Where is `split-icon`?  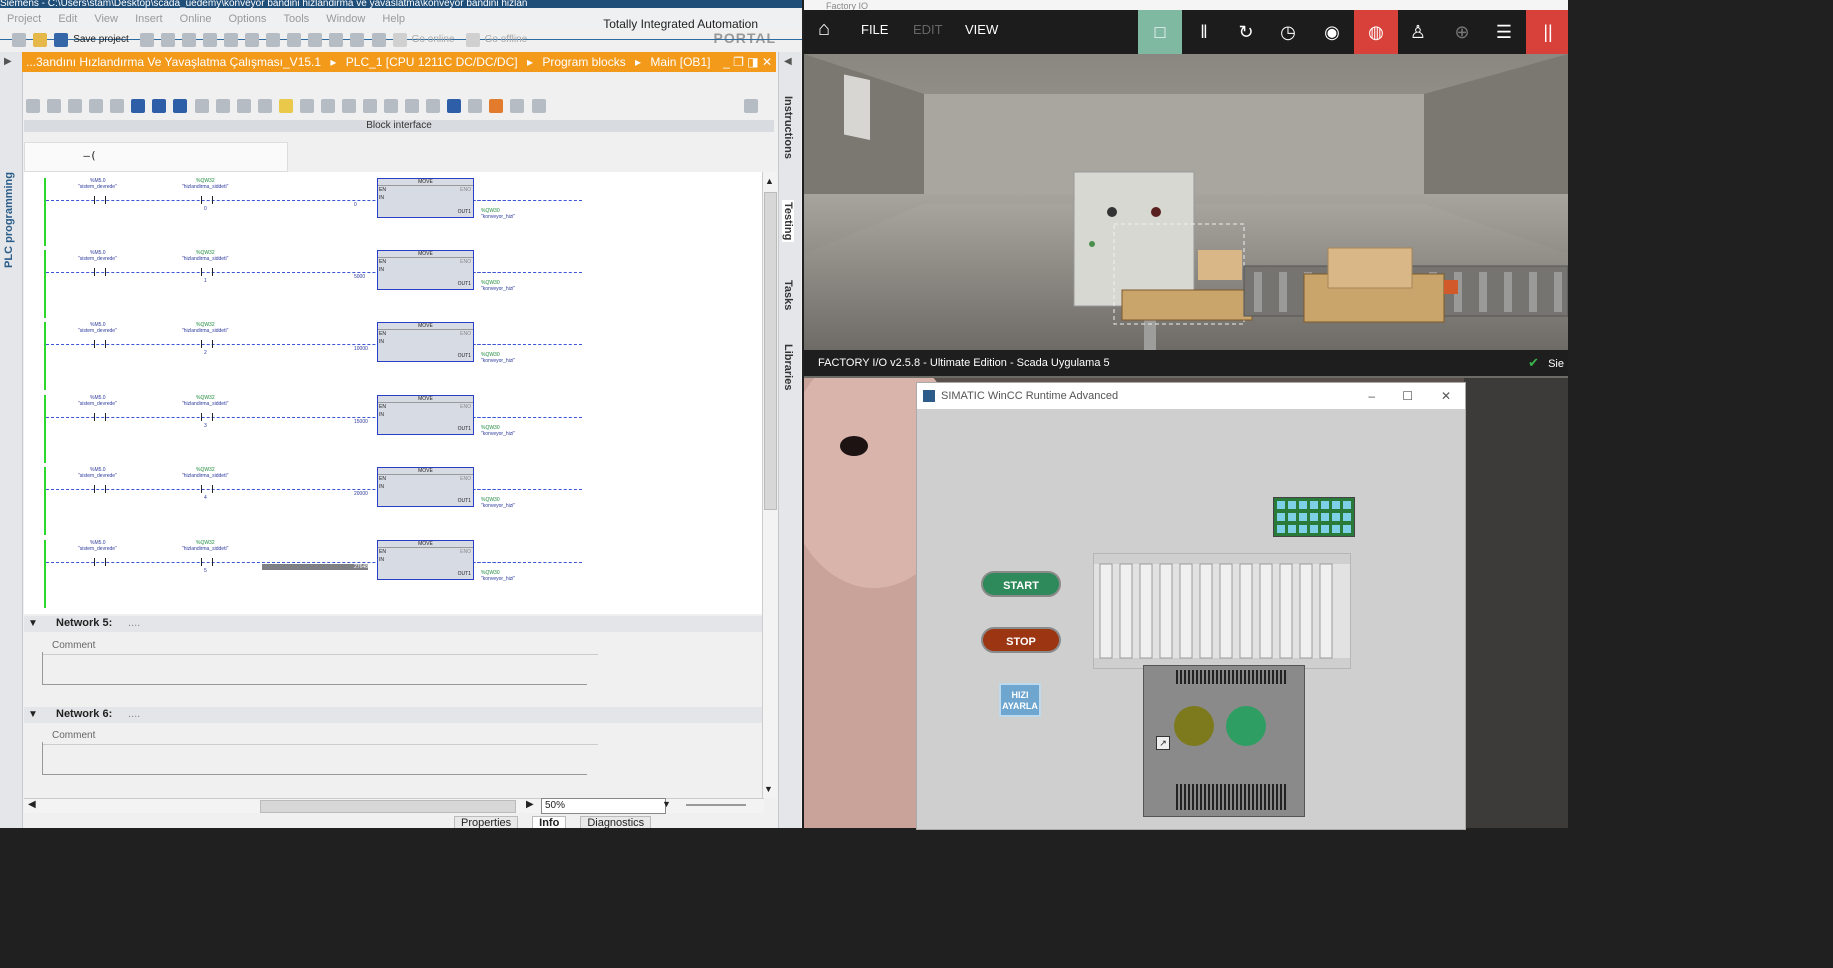 split-icon is located at coordinates (294, 40).